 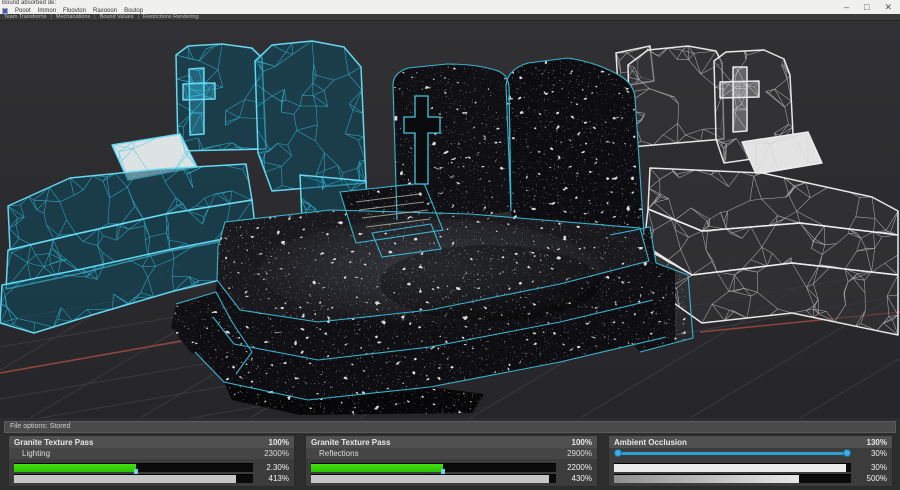 I want to click on subrow-label: Lighting, so click(x=36, y=453).